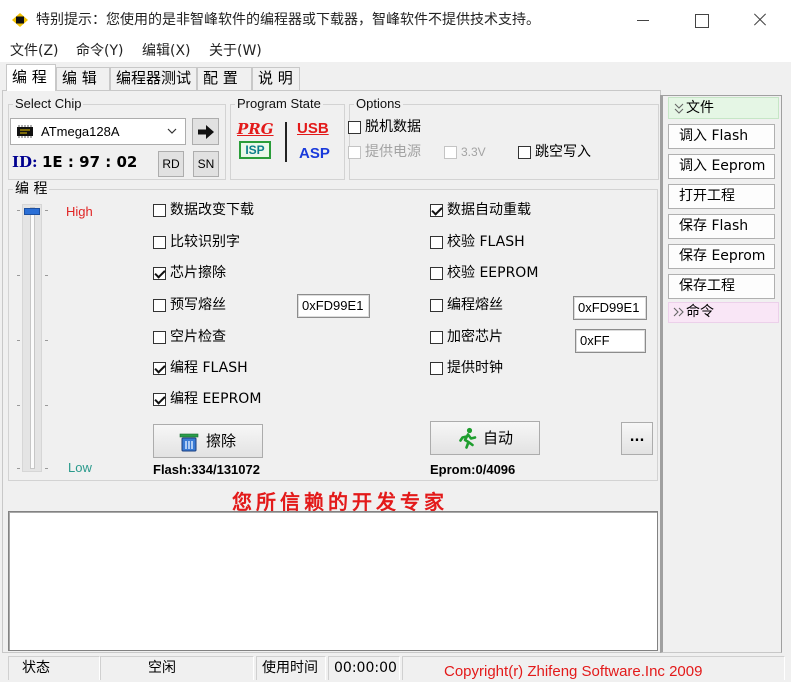  Describe the element at coordinates (80, 131) in the screenshot. I see `chip-select-value: ATmega128A` at that location.